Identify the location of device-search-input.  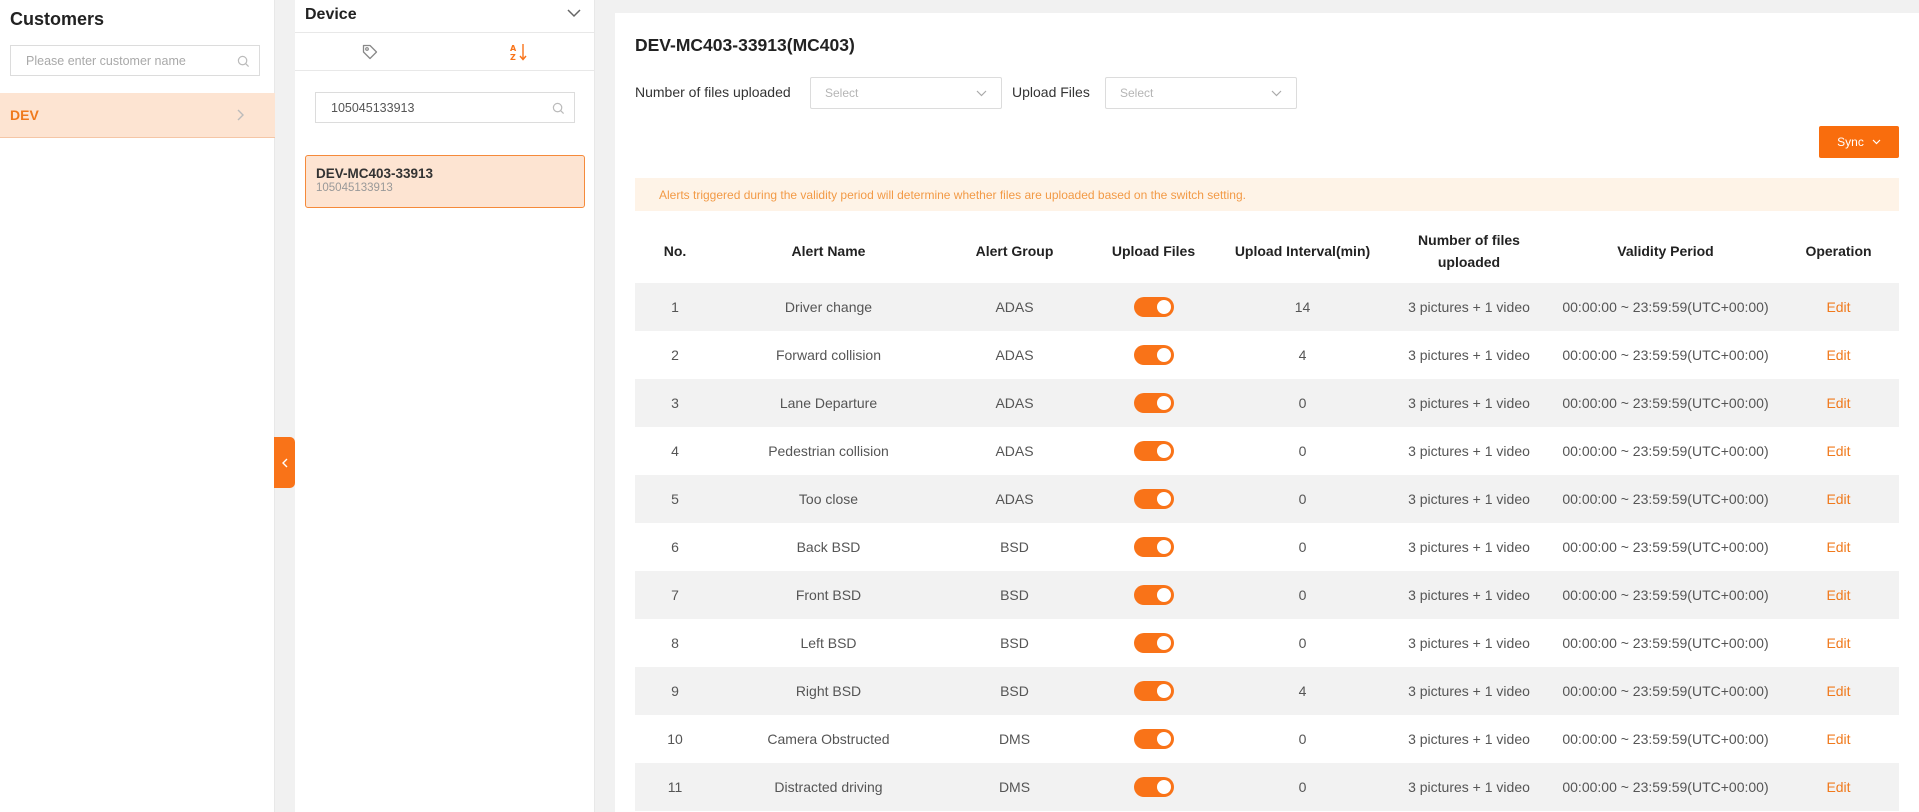
(445, 107).